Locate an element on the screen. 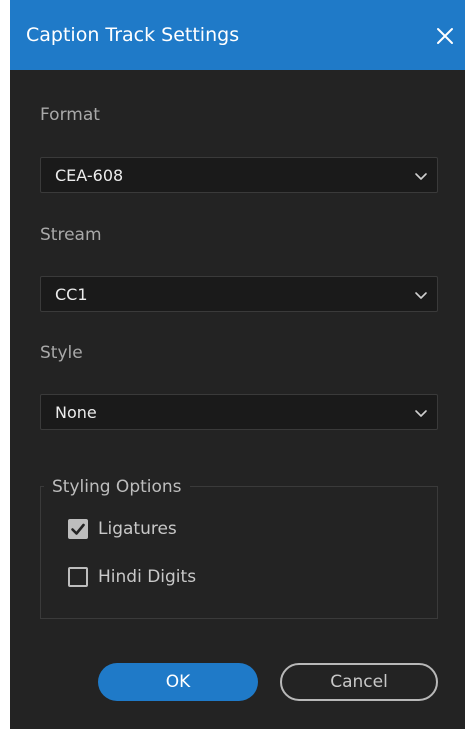 The height and width of the screenshot is (729, 465). checkmark-icon is located at coordinates (78, 529).